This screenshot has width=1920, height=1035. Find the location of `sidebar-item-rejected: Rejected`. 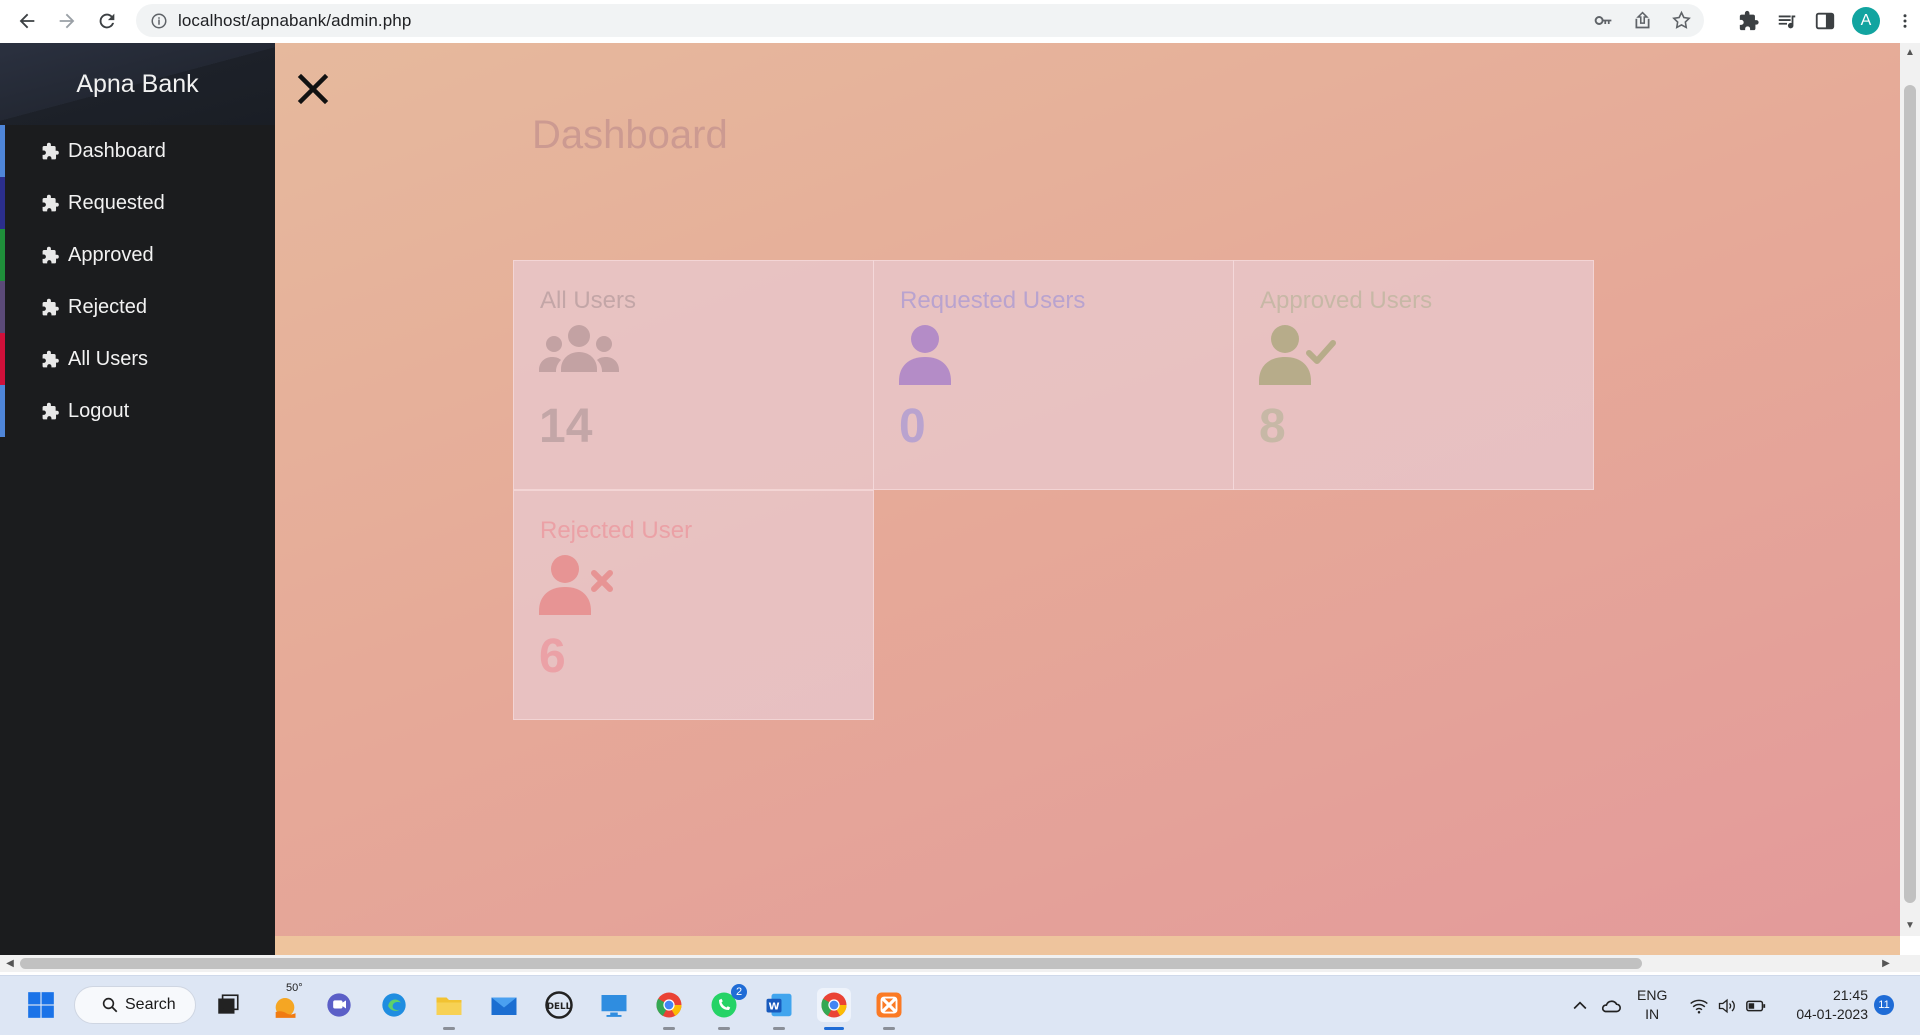

sidebar-item-rejected: Rejected is located at coordinates (137, 307).